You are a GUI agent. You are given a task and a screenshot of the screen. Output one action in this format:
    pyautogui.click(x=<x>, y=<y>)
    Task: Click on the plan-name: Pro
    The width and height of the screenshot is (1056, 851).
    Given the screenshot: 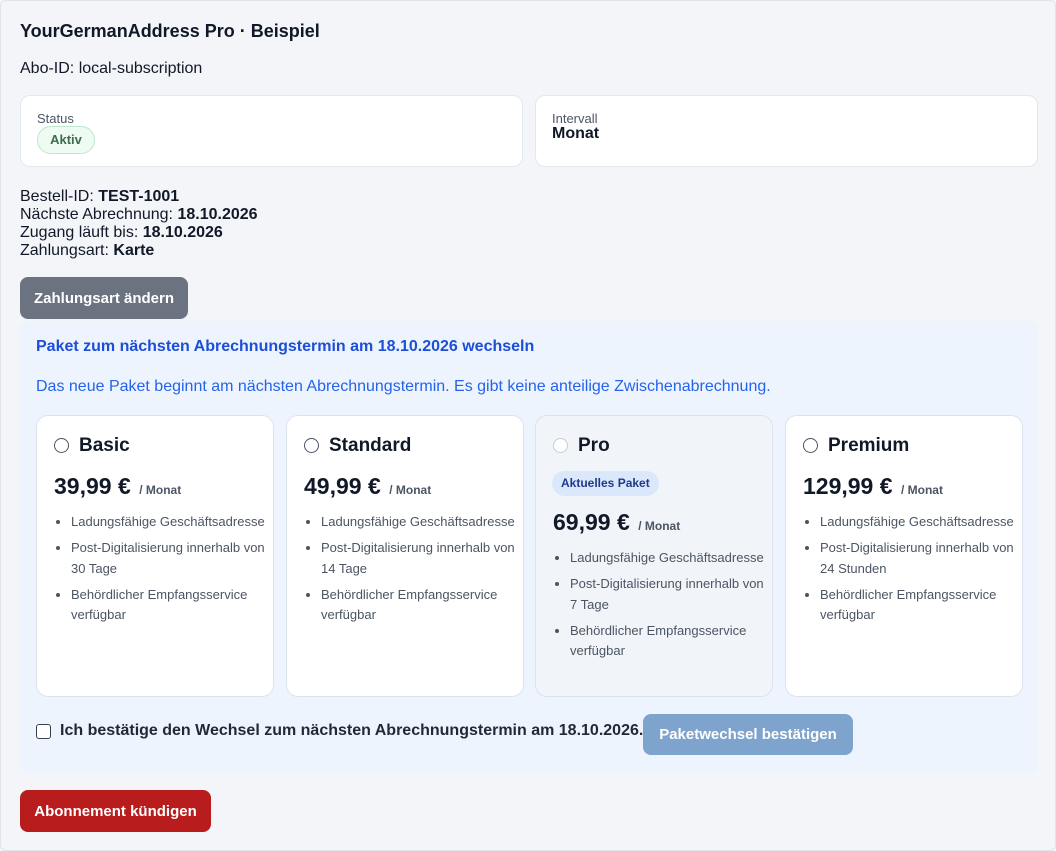 What is the action you would take?
    pyautogui.click(x=594, y=445)
    